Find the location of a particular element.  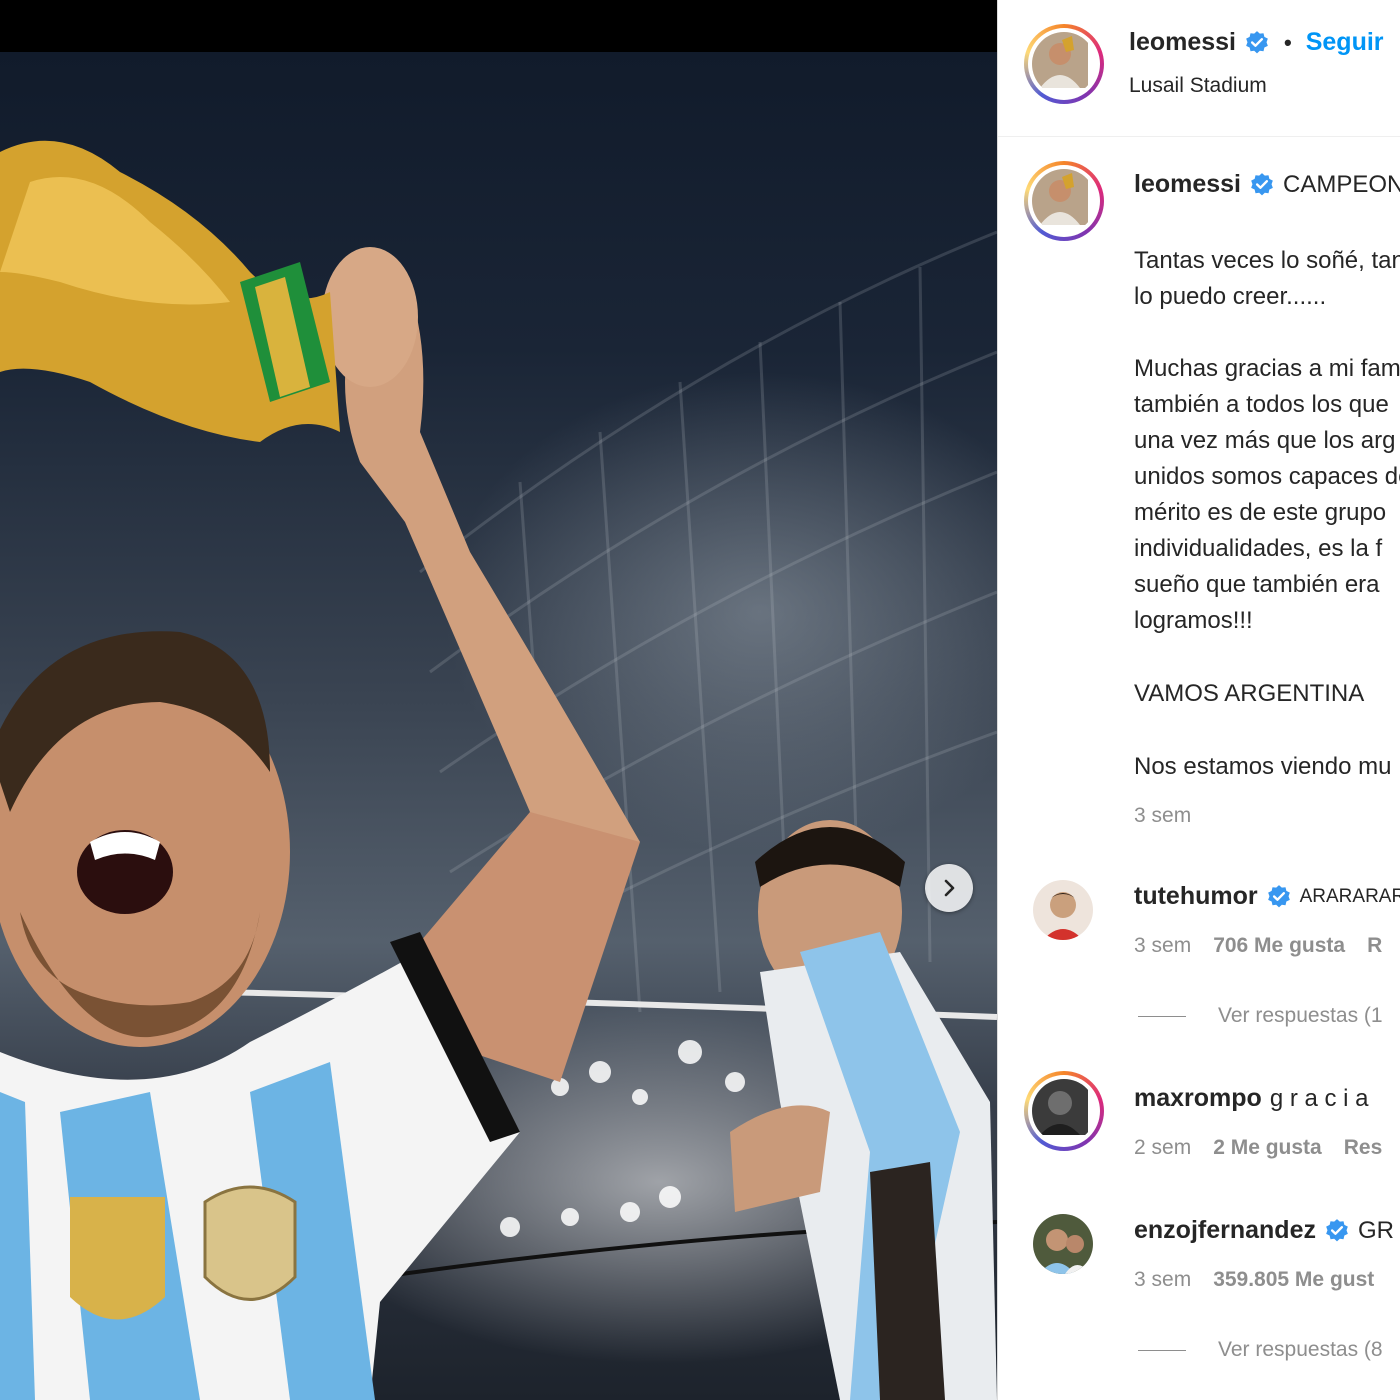

view-replies-button: Ver respuestas (1 is located at coordinates (1260, 1016).